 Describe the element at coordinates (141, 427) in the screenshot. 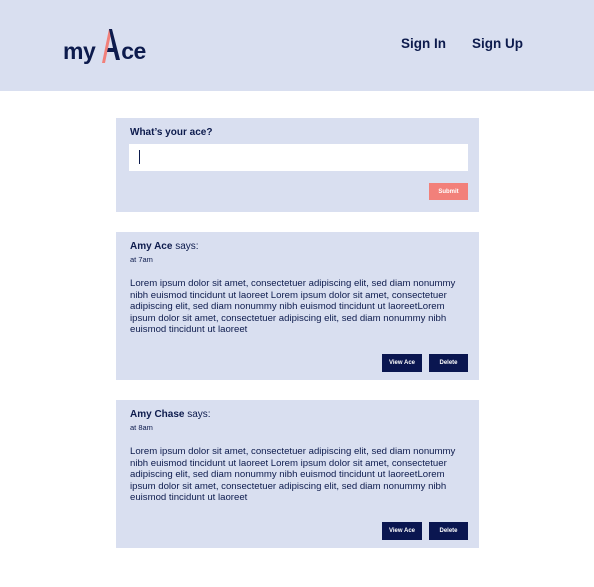

I see `post-timestamp: at 8am` at that location.